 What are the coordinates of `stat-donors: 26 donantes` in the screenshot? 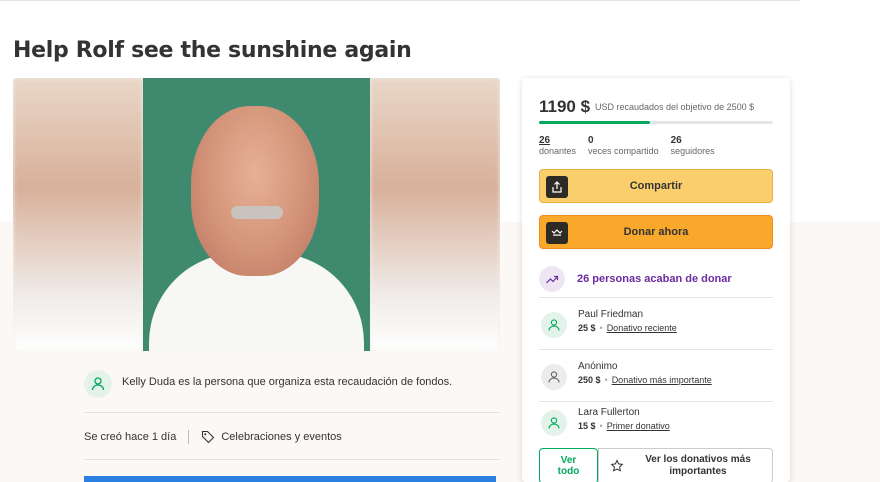 It's located at (557, 145).